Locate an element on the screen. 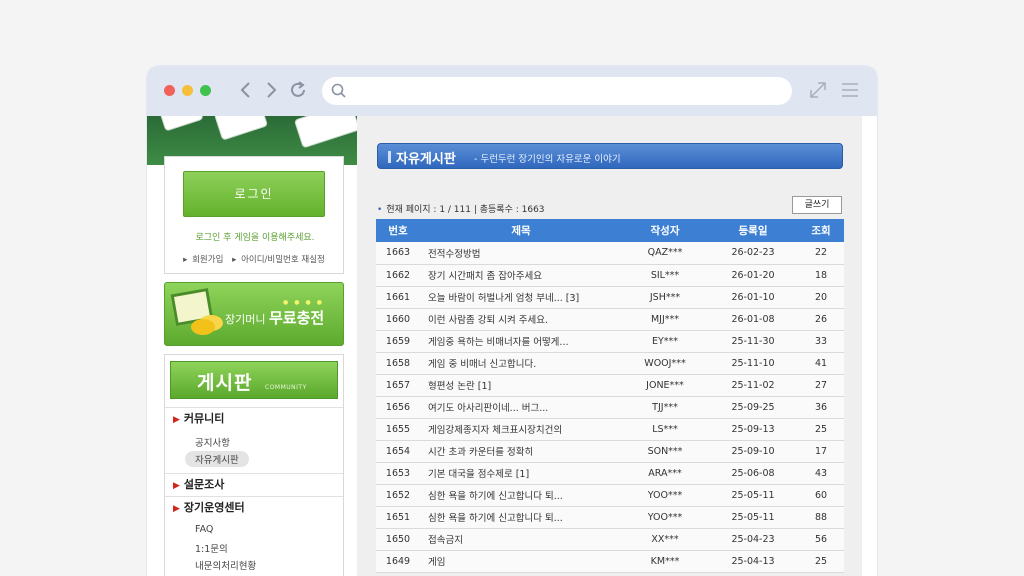  post-subject-link: 오늘 바람이 허벌나게 엄청 부네... [3] is located at coordinates (521, 297).